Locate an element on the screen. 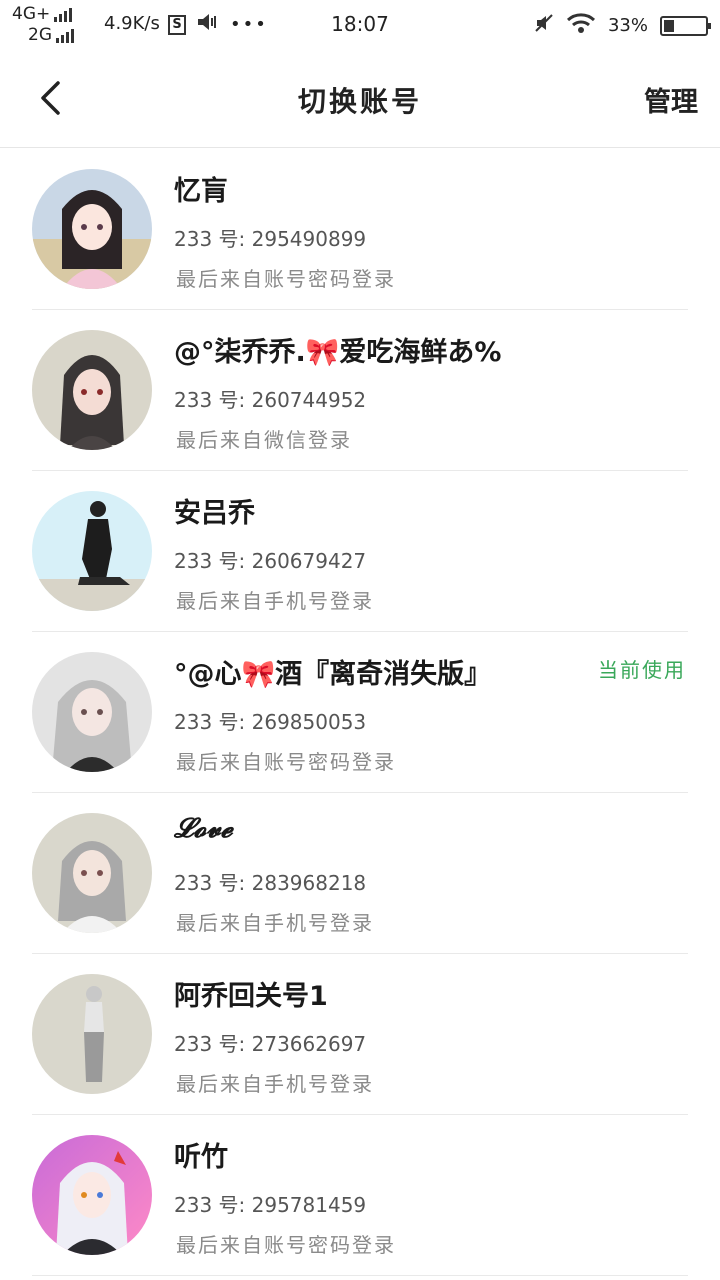 The image size is (720, 1280). current-account-badge: 当前使用 is located at coordinates (642, 670).